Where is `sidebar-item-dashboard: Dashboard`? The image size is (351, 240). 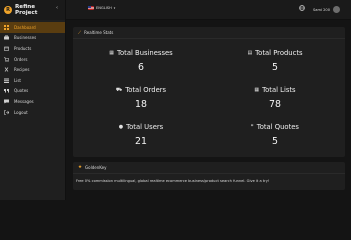 sidebar-item-dashboard: Dashboard is located at coordinates (32, 27).